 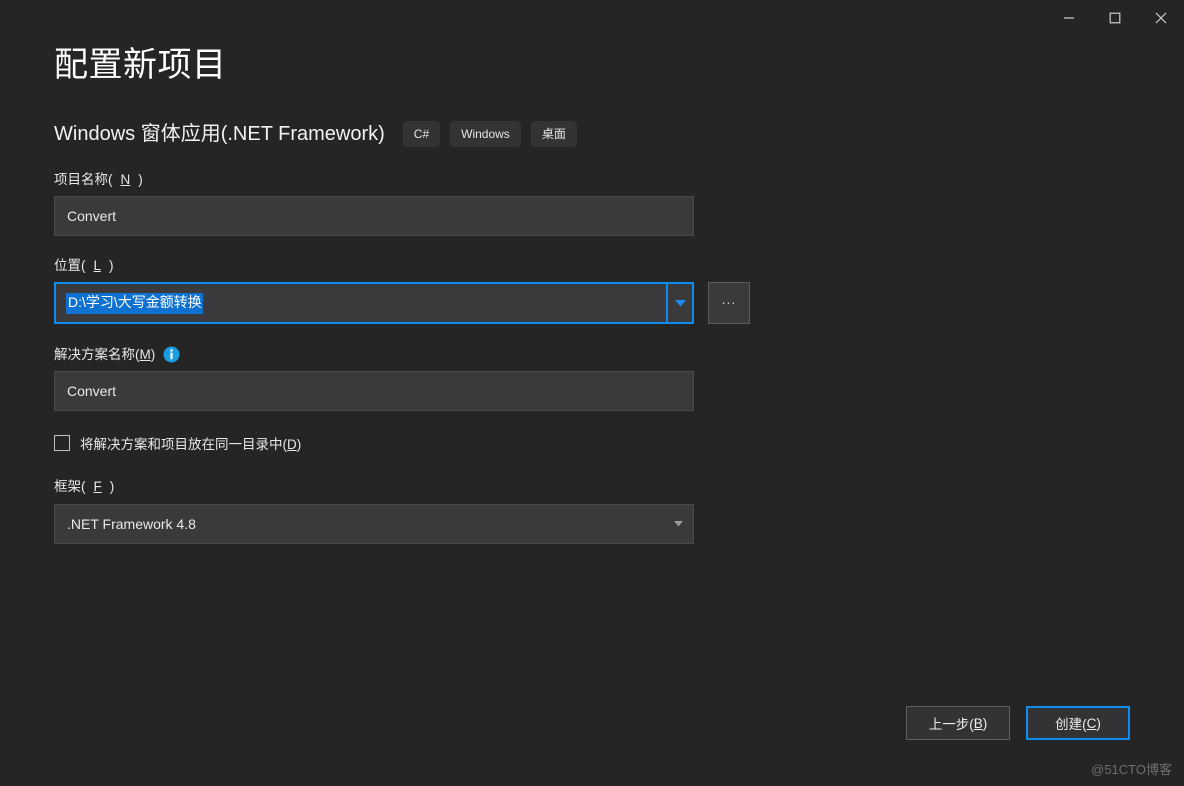 I want to click on location-label-text: 位置(, so click(x=70, y=266).